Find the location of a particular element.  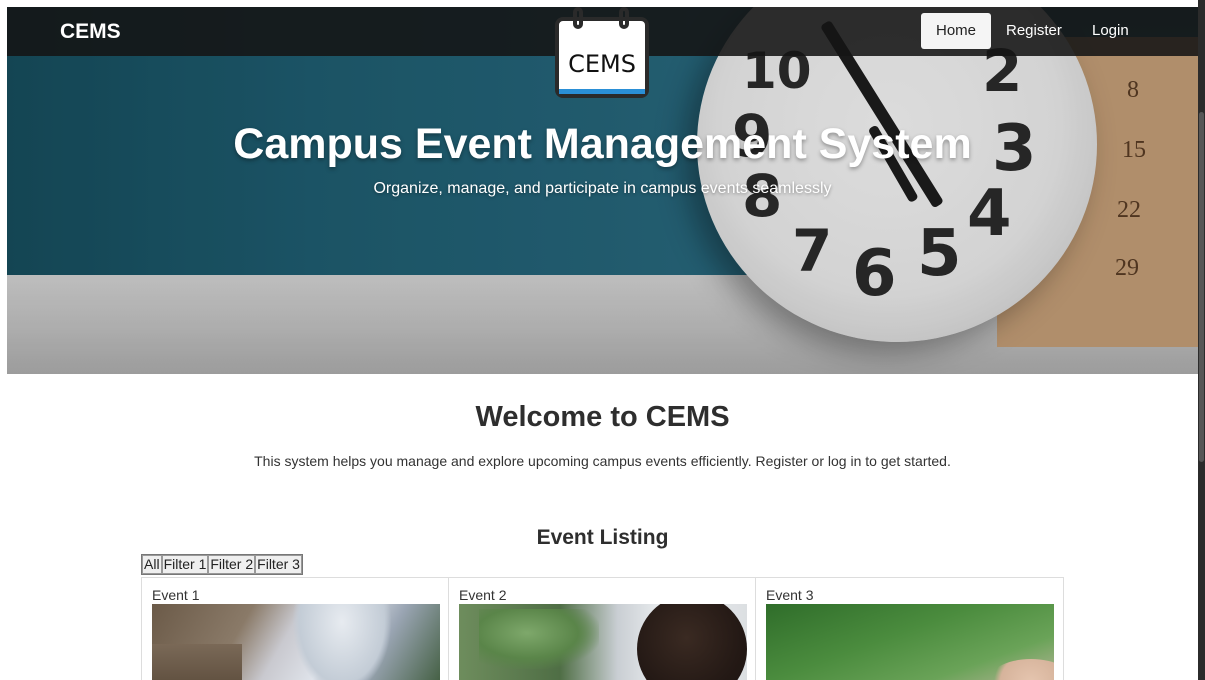

filter-all-button: All is located at coordinates (152, 564).